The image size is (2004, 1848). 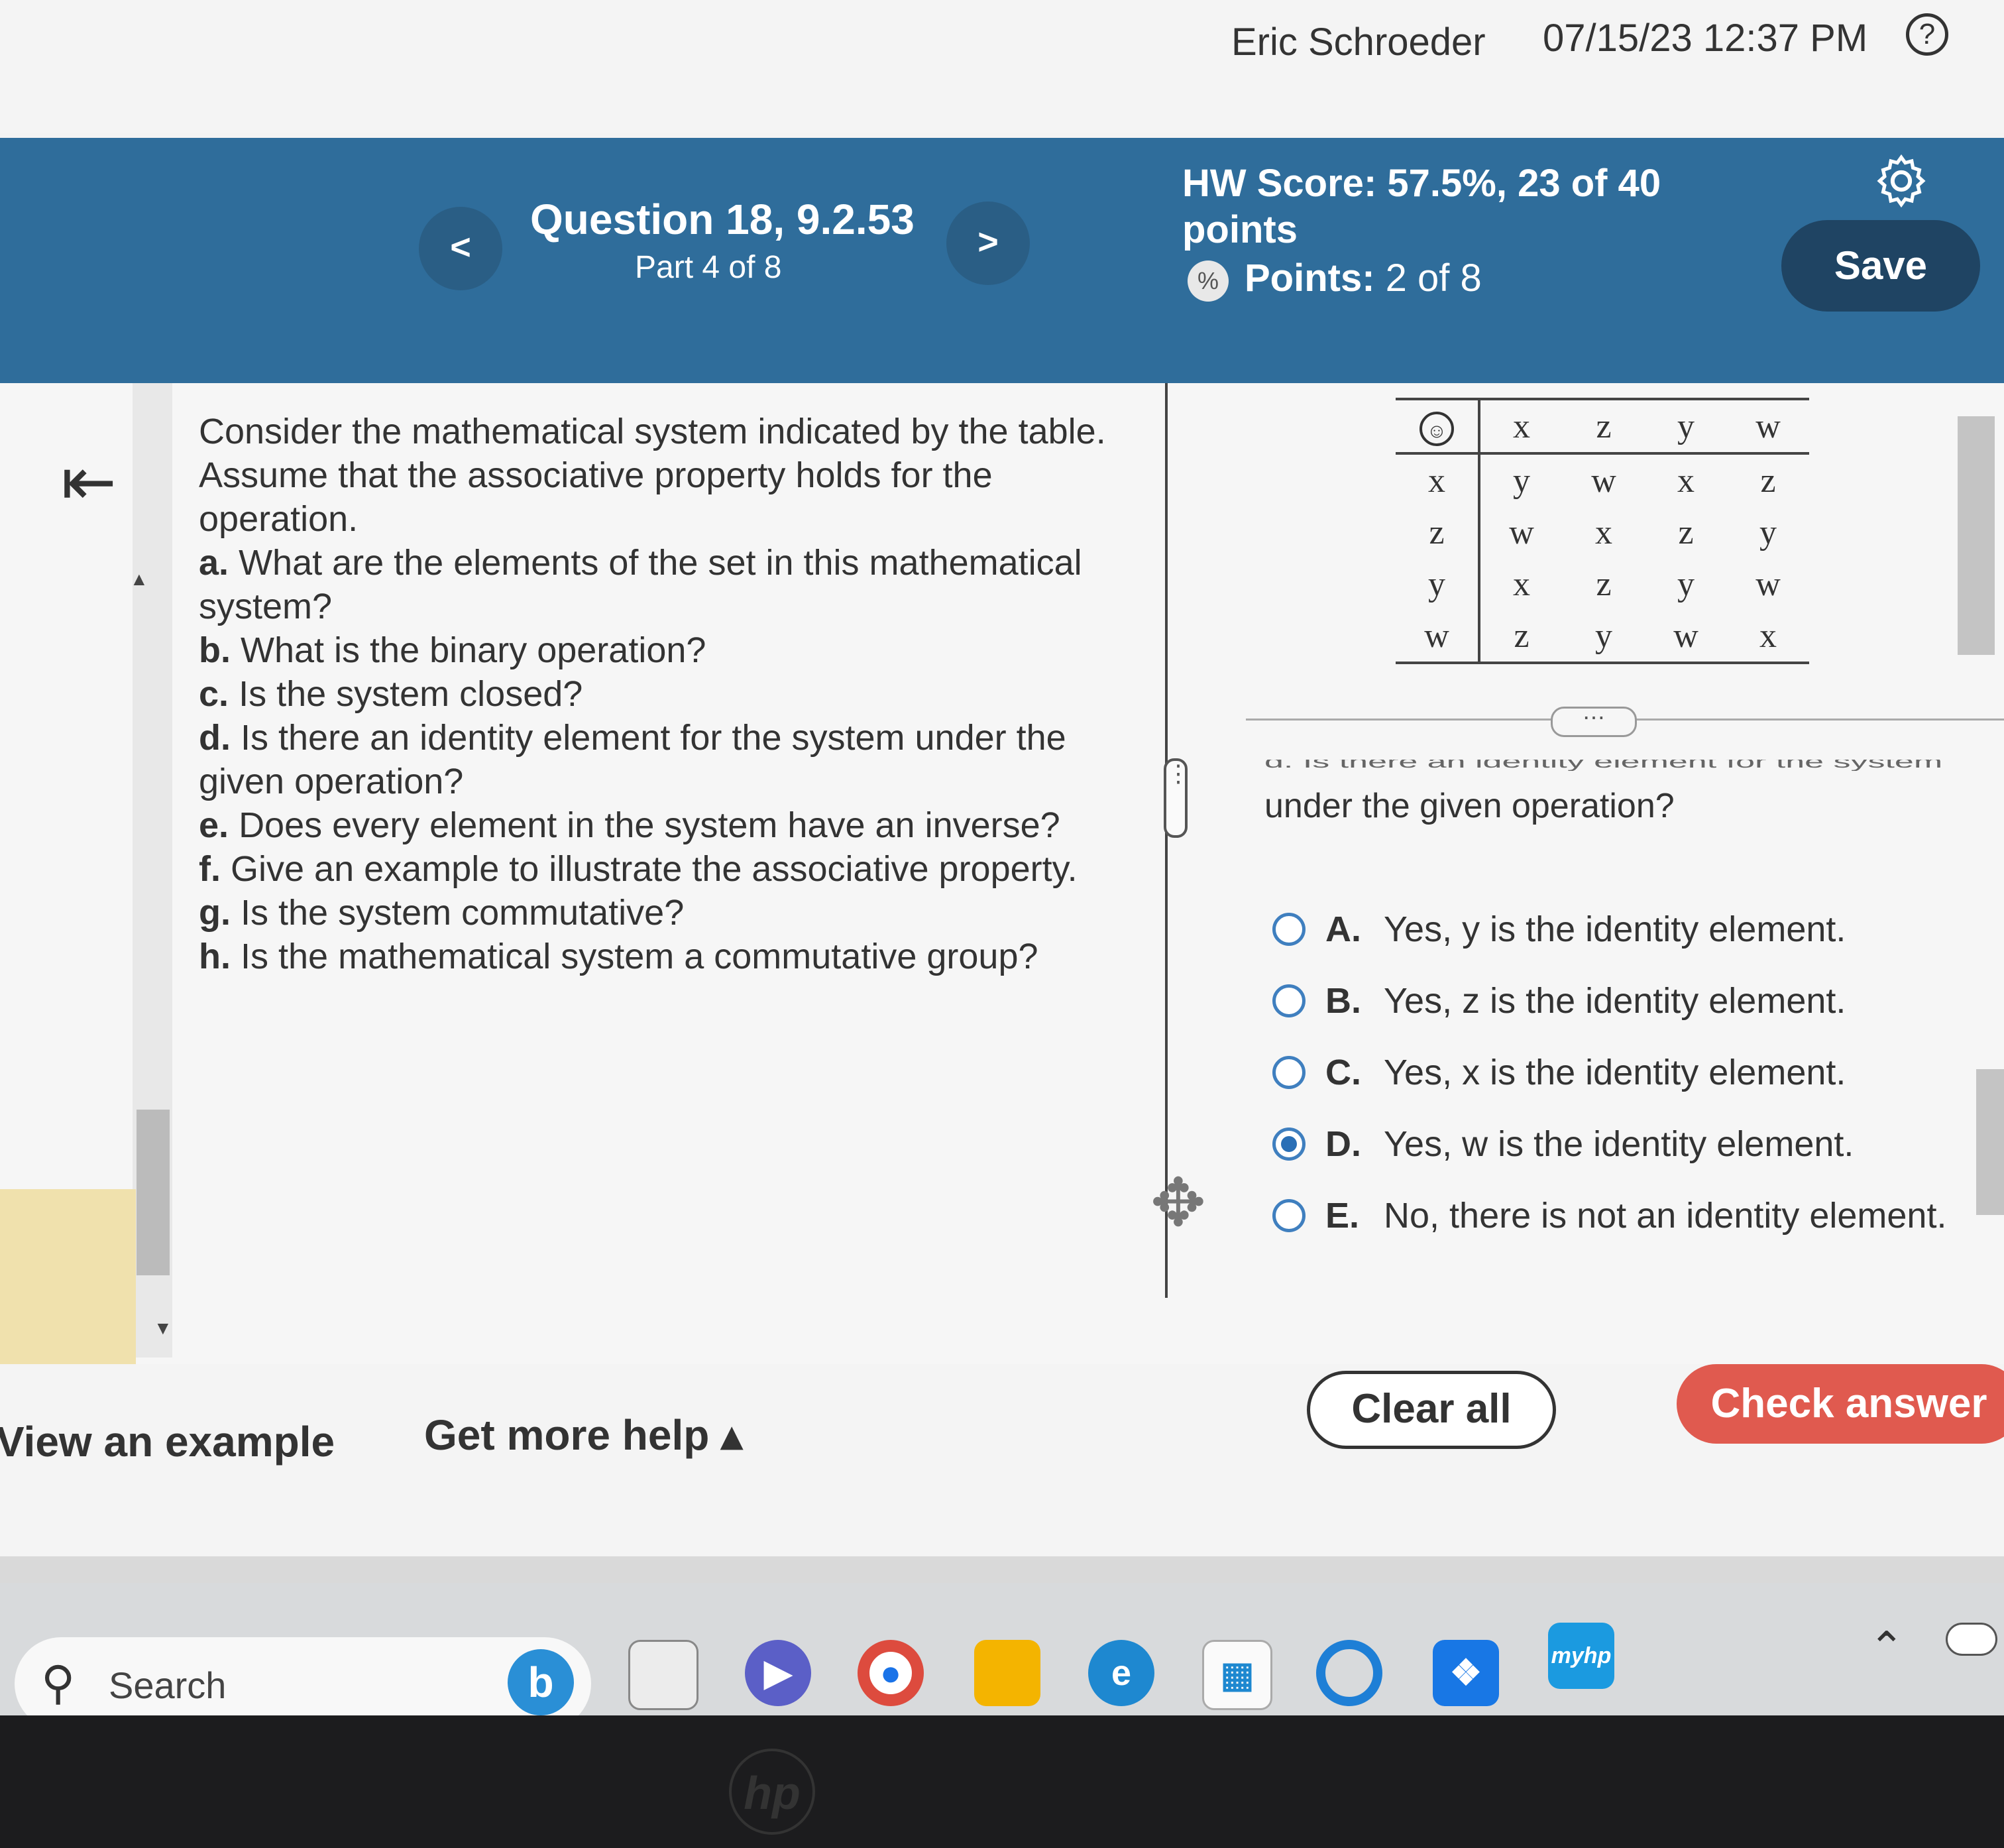 What do you see at coordinates (1208, 281) in the screenshot?
I see `partial-credit-icon: %` at bounding box center [1208, 281].